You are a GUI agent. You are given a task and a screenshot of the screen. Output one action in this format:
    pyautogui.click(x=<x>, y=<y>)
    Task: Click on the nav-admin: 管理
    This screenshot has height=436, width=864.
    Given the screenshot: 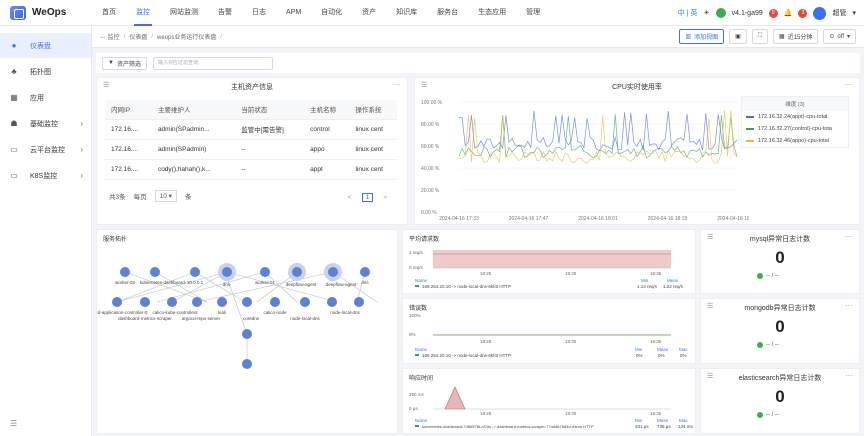 What is the action you would take?
    pyautogui.click(x=533, y=13)
    